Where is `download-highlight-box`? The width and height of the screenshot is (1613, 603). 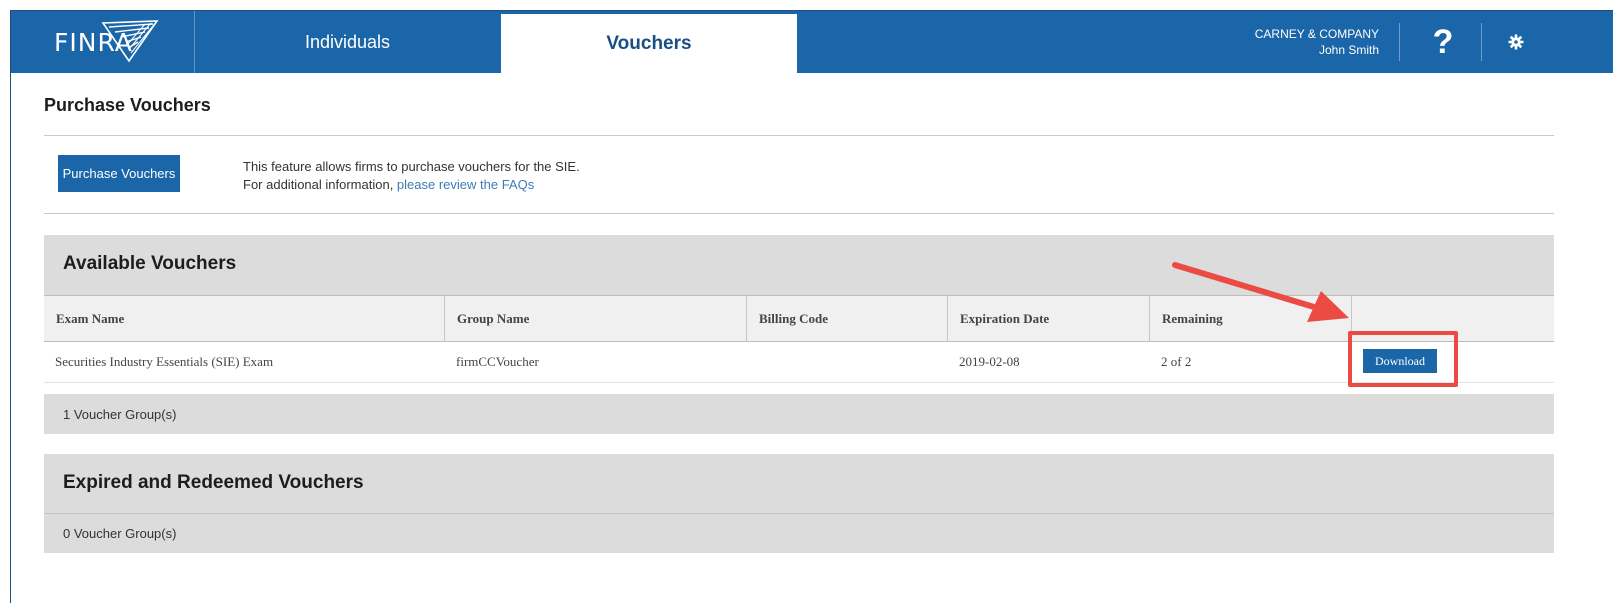 download-highlight-box is located at coordinates (1403, 359).